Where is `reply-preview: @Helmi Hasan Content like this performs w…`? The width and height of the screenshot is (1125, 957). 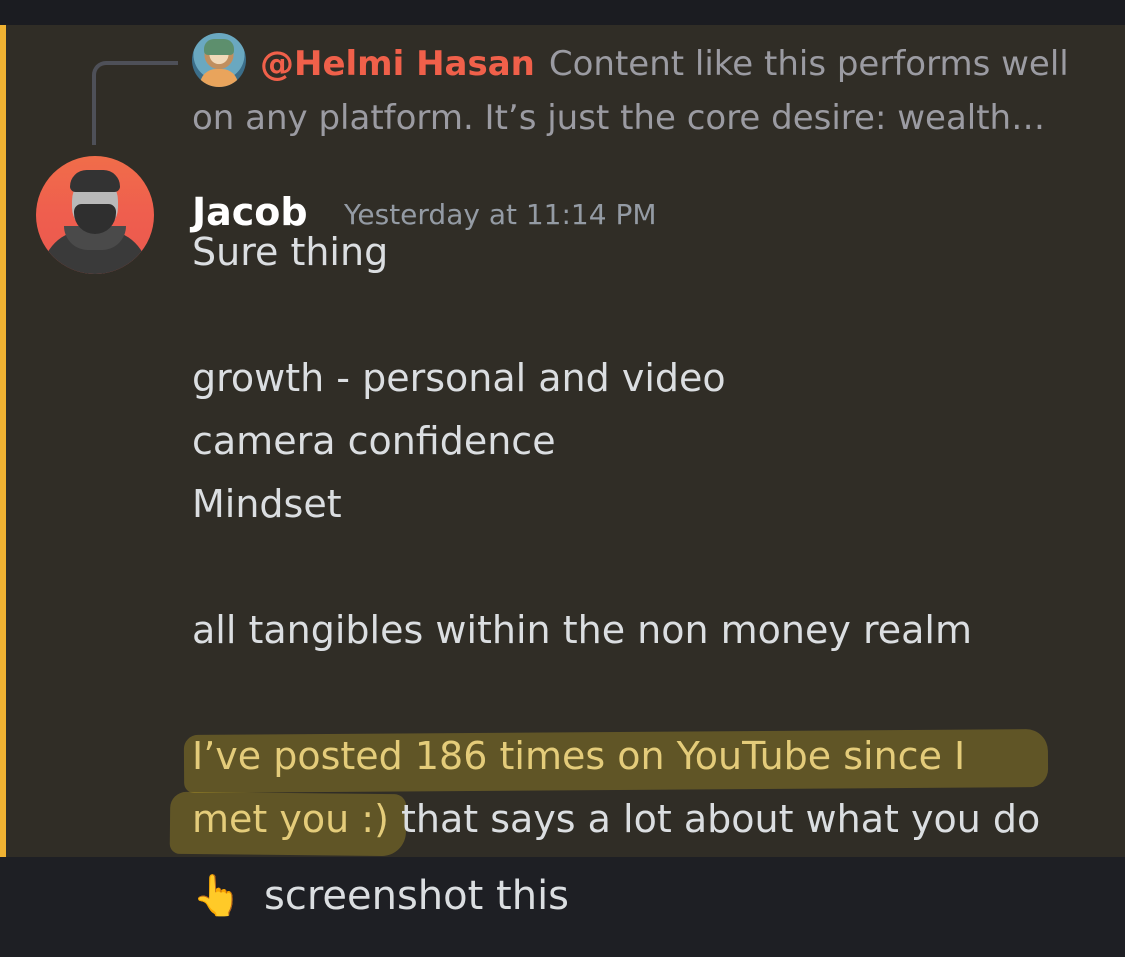
reply-preview: @Helmi Hasan Content like this performs w… is located at coordinates (647, 91).